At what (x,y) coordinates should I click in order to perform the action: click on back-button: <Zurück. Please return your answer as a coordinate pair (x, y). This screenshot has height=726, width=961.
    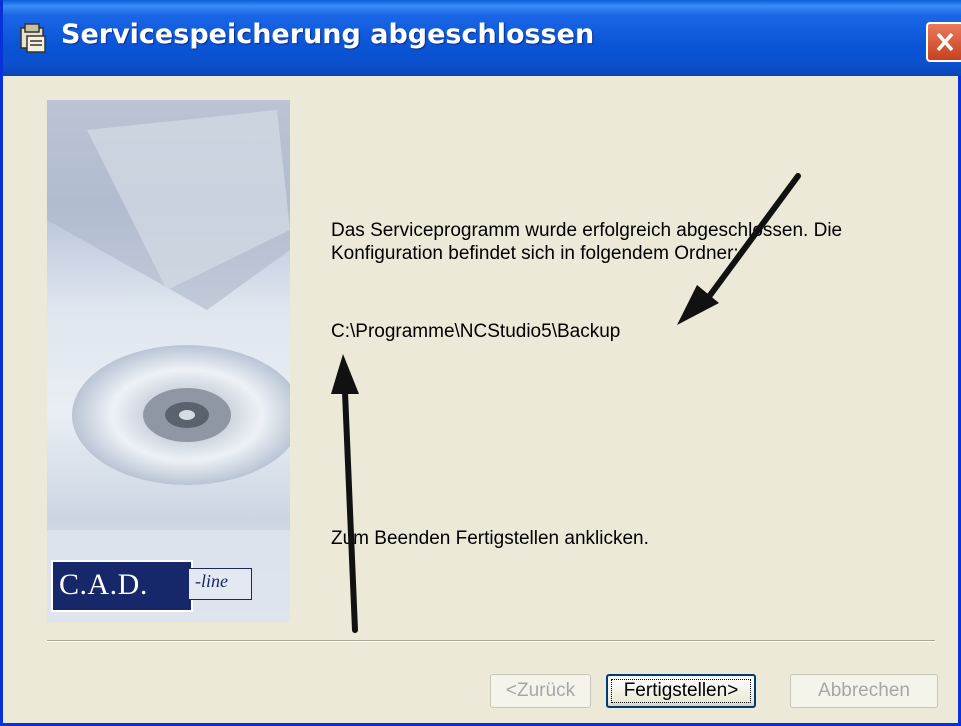
    Looking at the image, I should click on (540, 691).